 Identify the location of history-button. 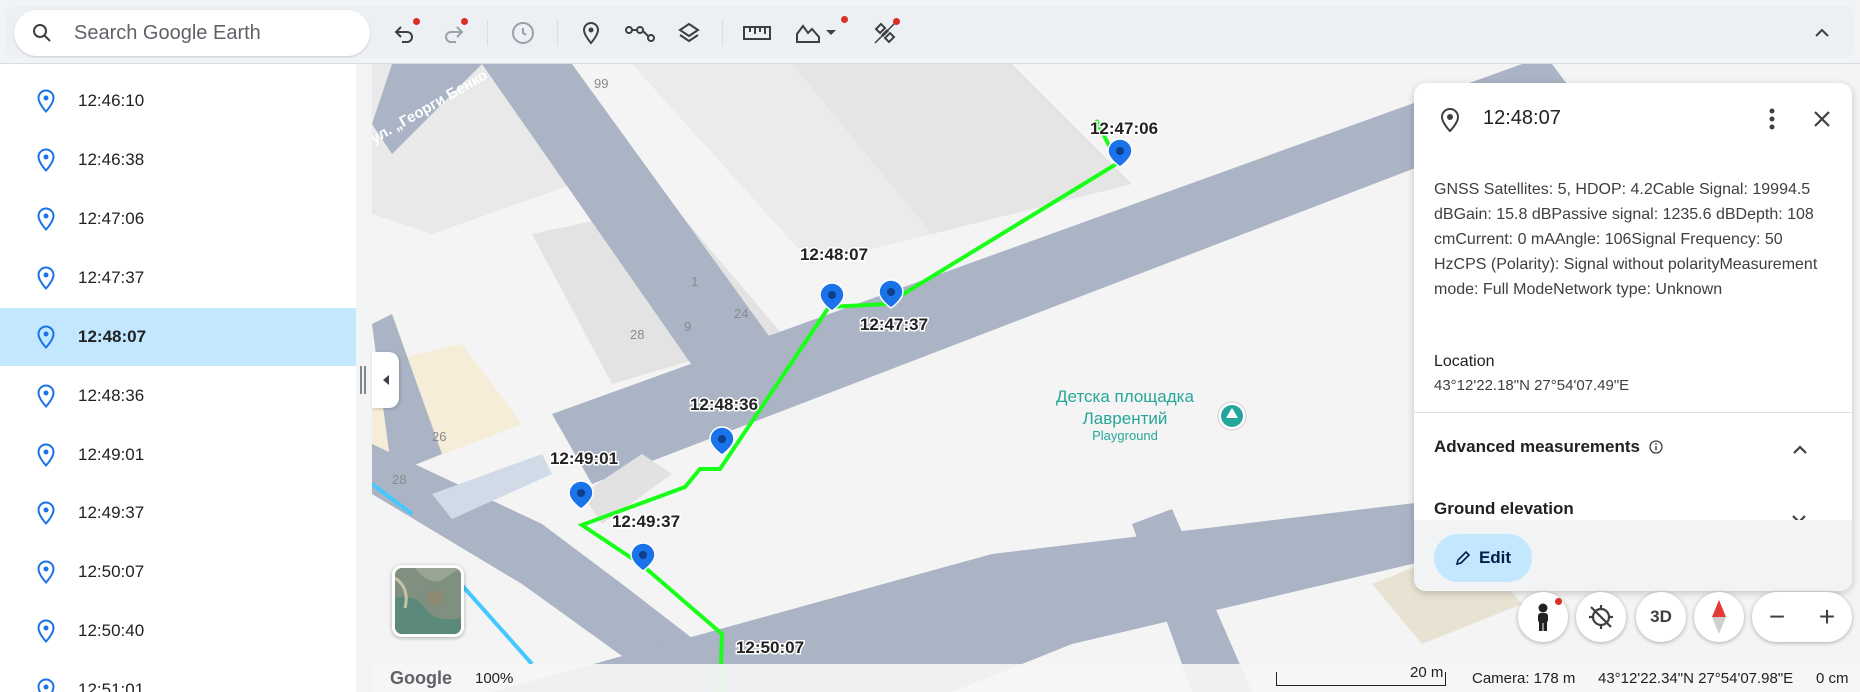
(523, 33).